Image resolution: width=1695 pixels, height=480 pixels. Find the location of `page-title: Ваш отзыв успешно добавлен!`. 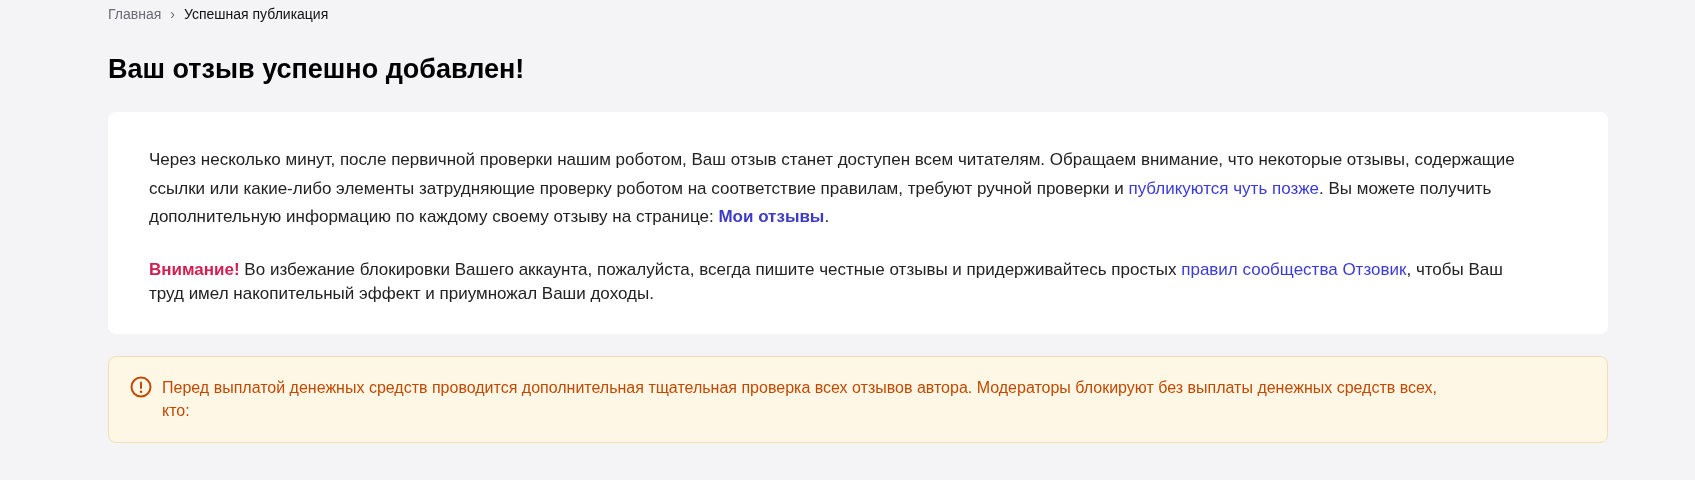

page-title: Ваш отзыв успешно добавлен! is located at coordinates (316, 69).